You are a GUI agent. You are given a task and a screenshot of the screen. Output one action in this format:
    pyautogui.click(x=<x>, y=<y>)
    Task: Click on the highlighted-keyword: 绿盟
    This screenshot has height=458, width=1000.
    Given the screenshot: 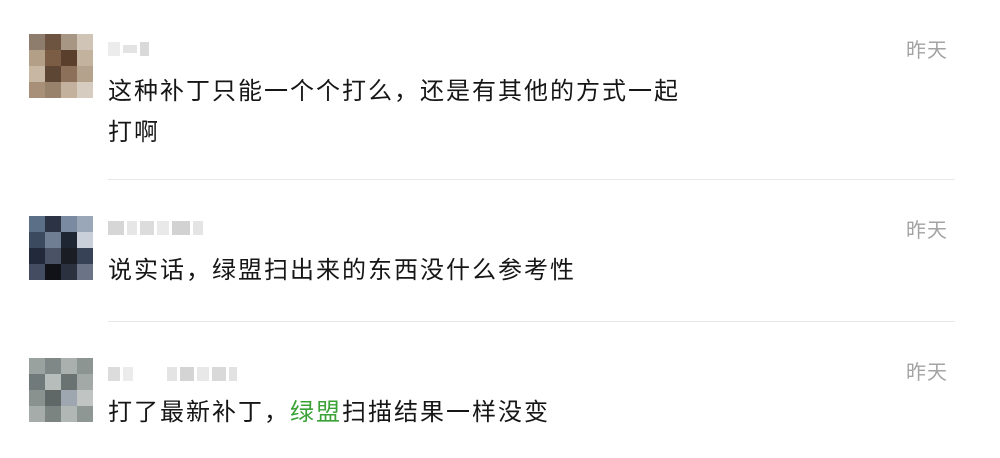 What is the action you would take?
    pyautogui.click(x=316, y=412)
    